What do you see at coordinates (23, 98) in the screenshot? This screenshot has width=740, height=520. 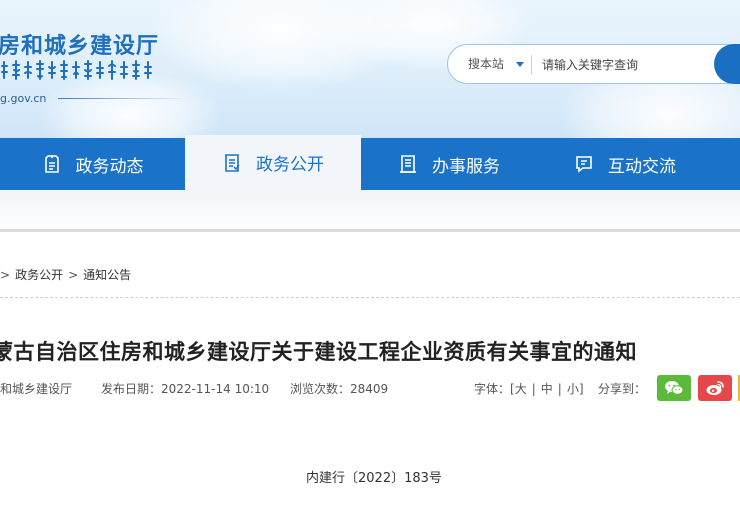 I see `site-domain: g.gov.cn` at bounding box center [23, 98].